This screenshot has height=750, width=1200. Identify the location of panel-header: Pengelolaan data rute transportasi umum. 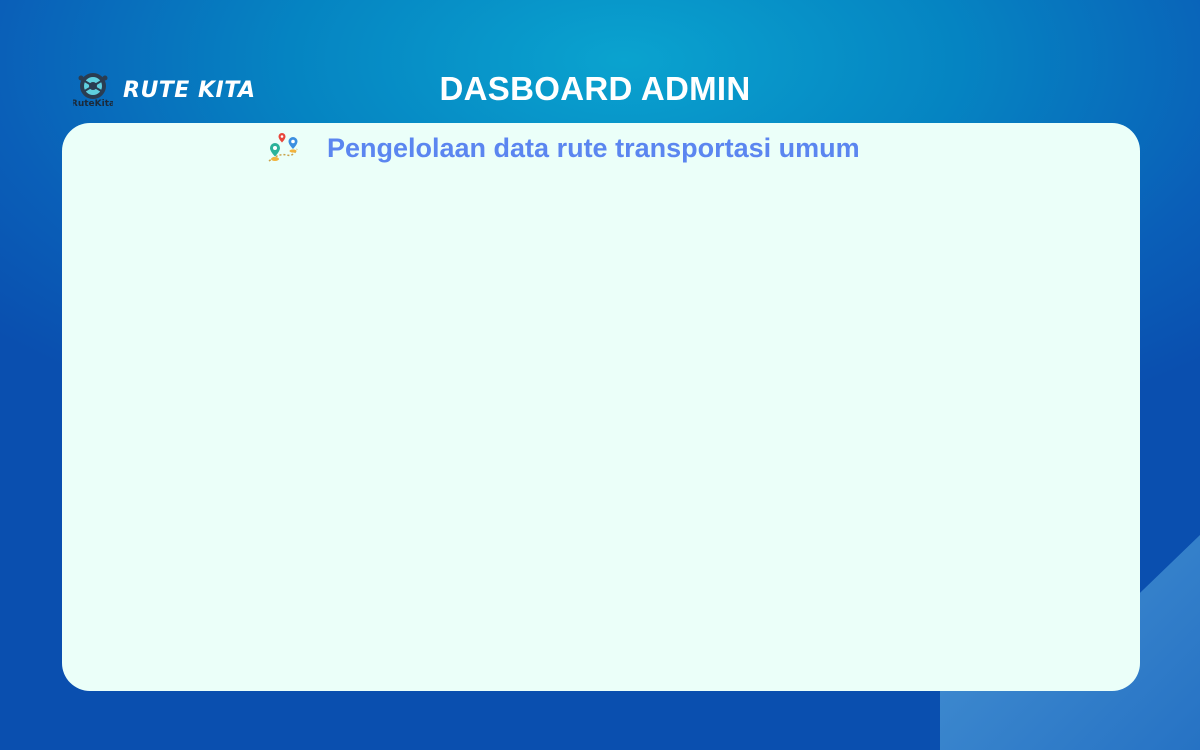
(562, 148).